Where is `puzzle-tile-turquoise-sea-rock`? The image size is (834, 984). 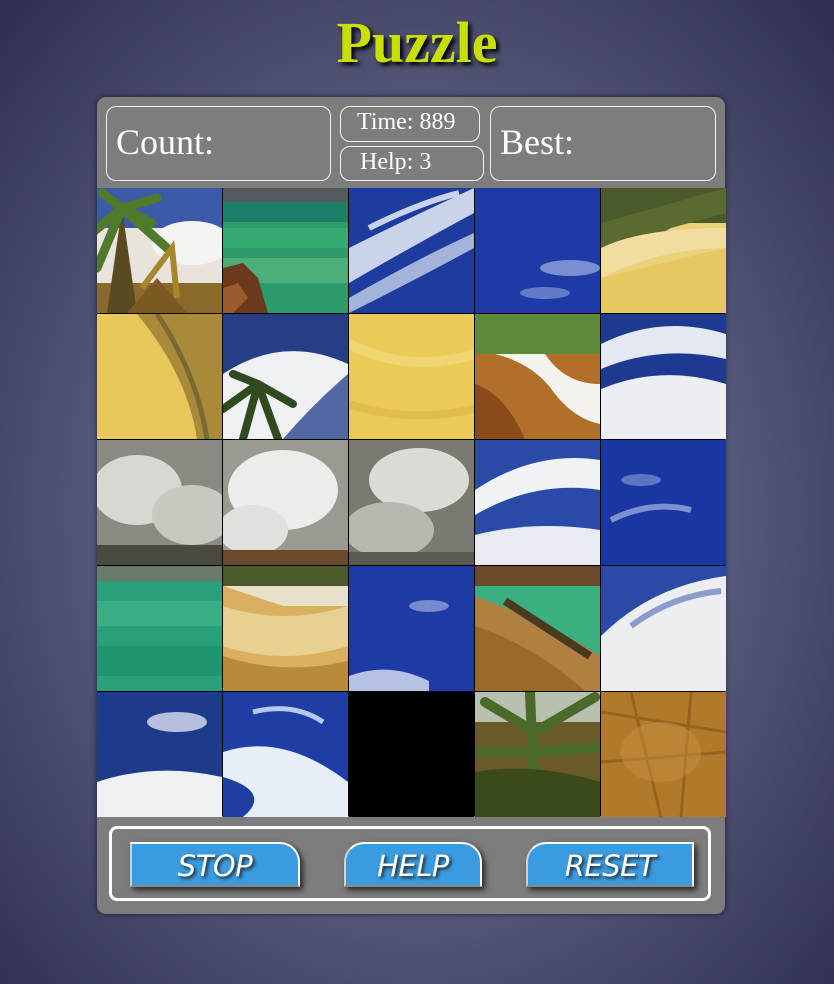 puzzle-tile-turquoise-sea-rock is located at coordinates (285, 250).